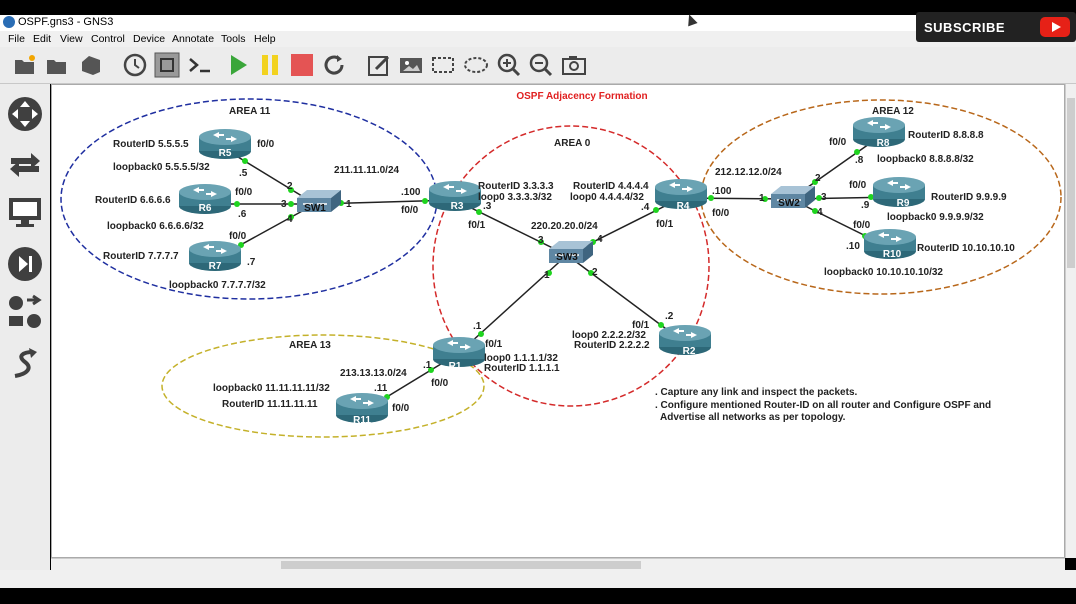 Image resolution: width=1076 pixels, height=604 pixels. Describe the element at coordinates (25, 212) in the screenshot. I see `browse-end-devices-icon` at that location.